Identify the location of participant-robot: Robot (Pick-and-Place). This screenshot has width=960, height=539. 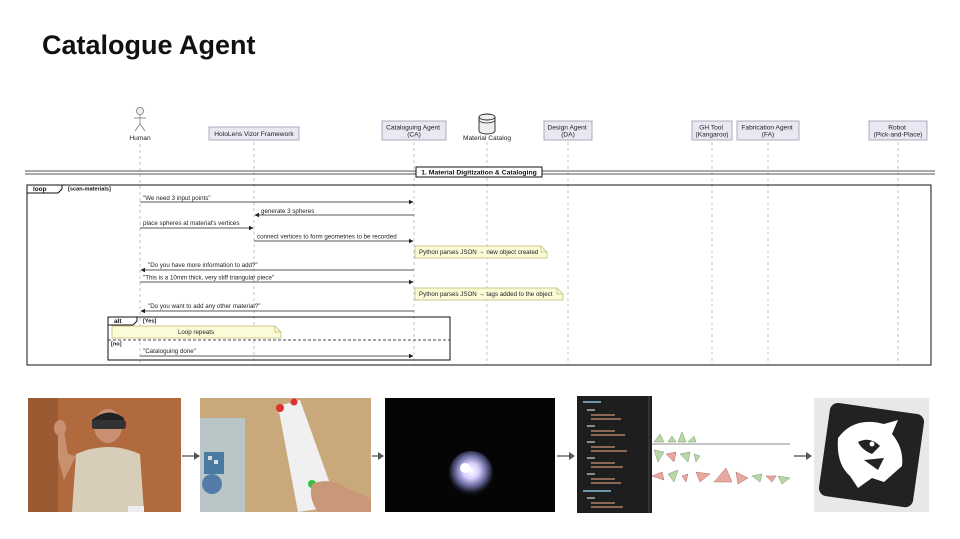
(898, 130).